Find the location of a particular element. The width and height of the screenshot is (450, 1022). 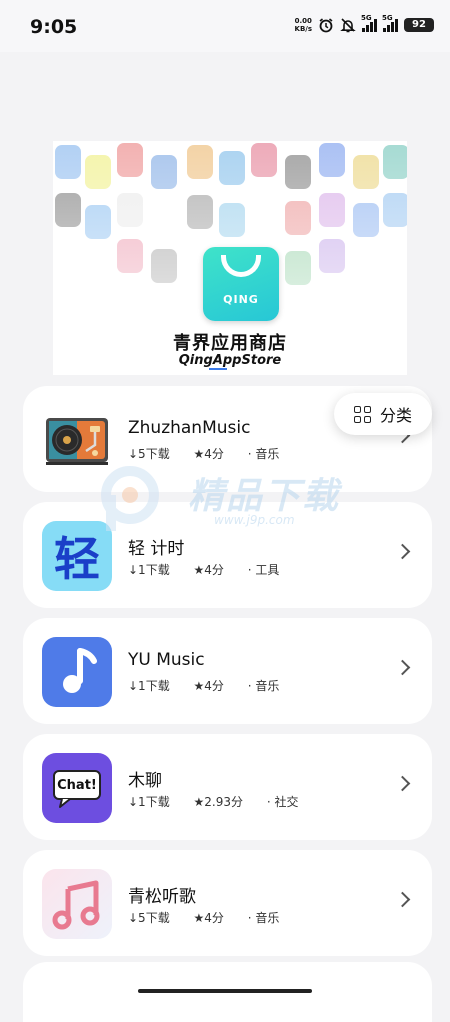

battery-icon: 92 is located at coordinates (419, 25).